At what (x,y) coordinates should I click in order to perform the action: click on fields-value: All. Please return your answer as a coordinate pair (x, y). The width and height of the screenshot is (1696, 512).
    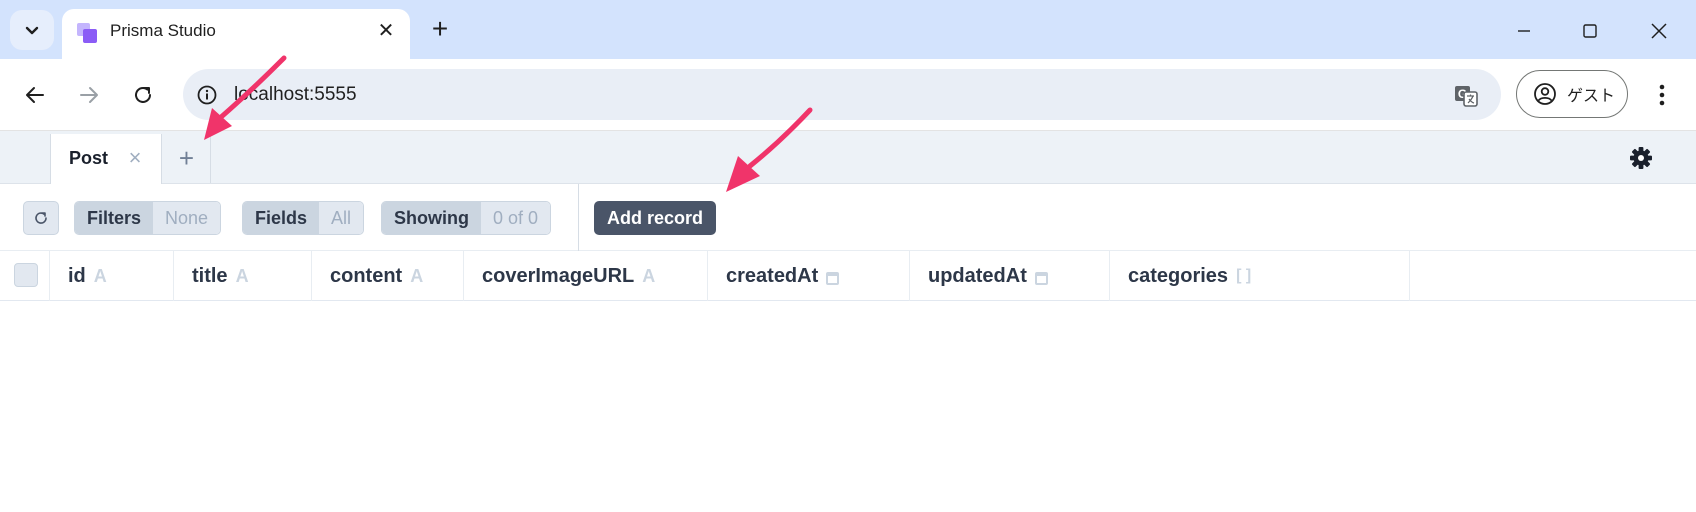
    Looking at the image, I should click on (341, 218).